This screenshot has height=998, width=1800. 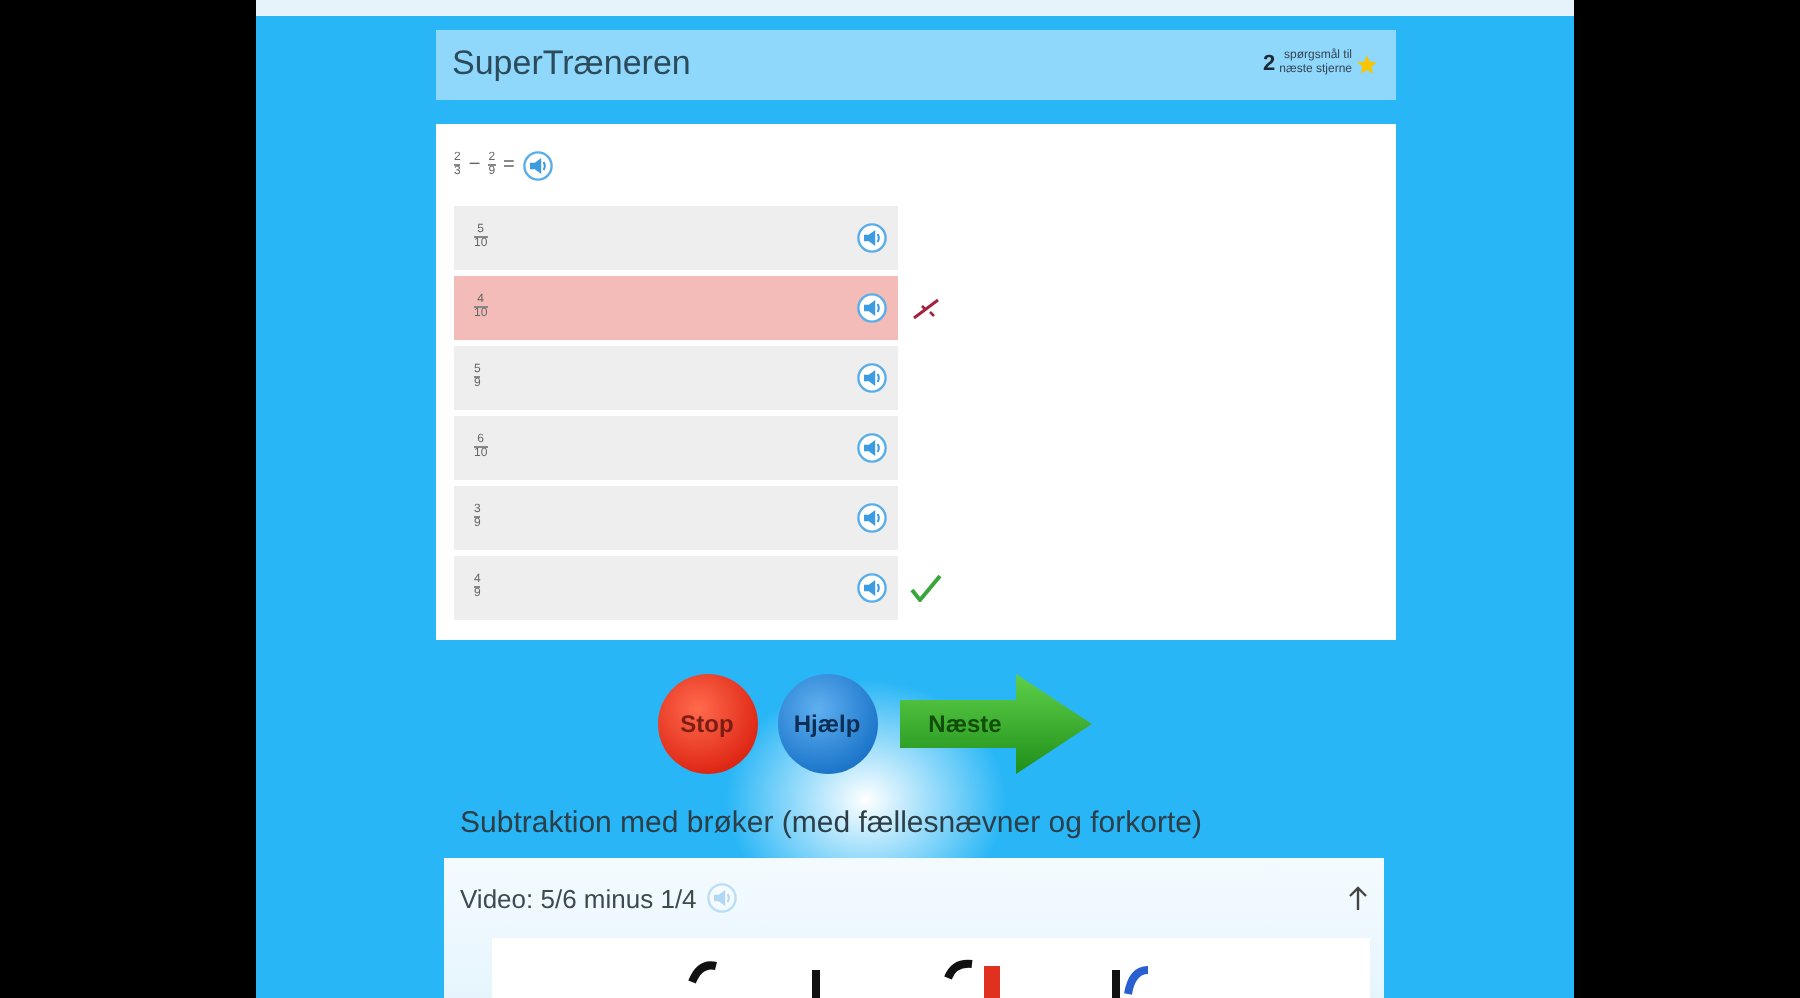 What do you see at coordinates (474, 165) in the screenshot?
I see `minus-sign: −` at bounding box center [474, 165].